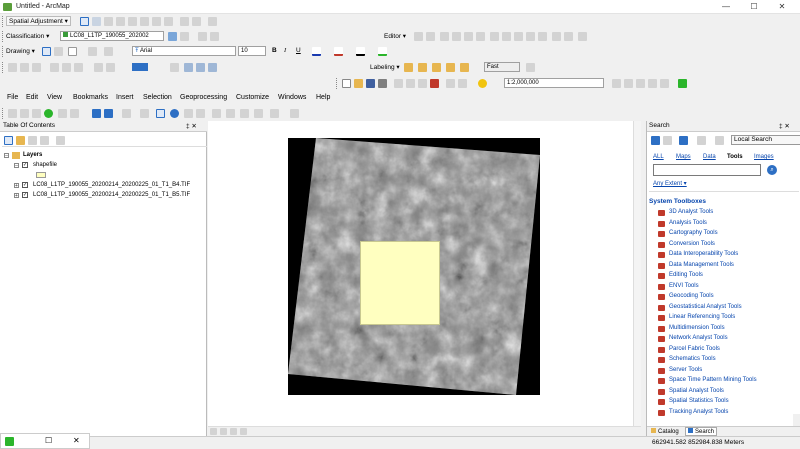  I want to click on search-home-icon, so click(683, 140).